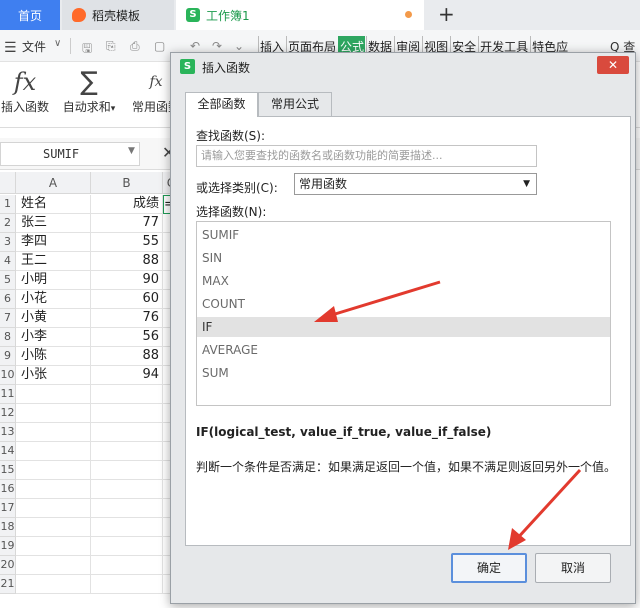 The width and height of the screenshot is (640, 608). Describe the element at coordinates (118, 15) in the screenshot. I see `tab-daoke-templates: 稻壳模板` at that location.